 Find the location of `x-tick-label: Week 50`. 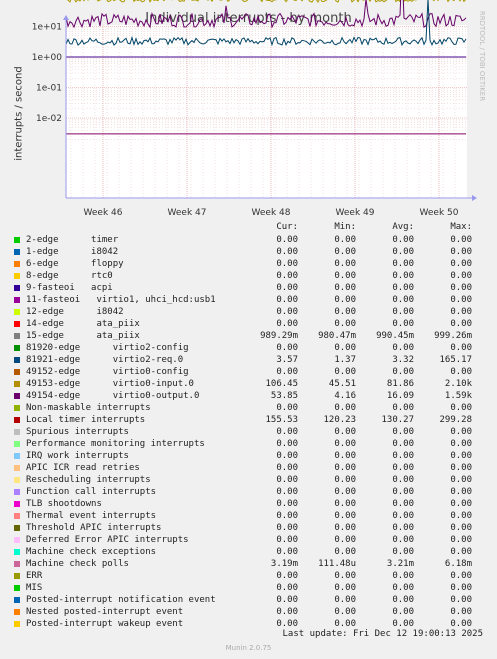

x-tick-label: Week 50 is located at coordinates (439, 213).